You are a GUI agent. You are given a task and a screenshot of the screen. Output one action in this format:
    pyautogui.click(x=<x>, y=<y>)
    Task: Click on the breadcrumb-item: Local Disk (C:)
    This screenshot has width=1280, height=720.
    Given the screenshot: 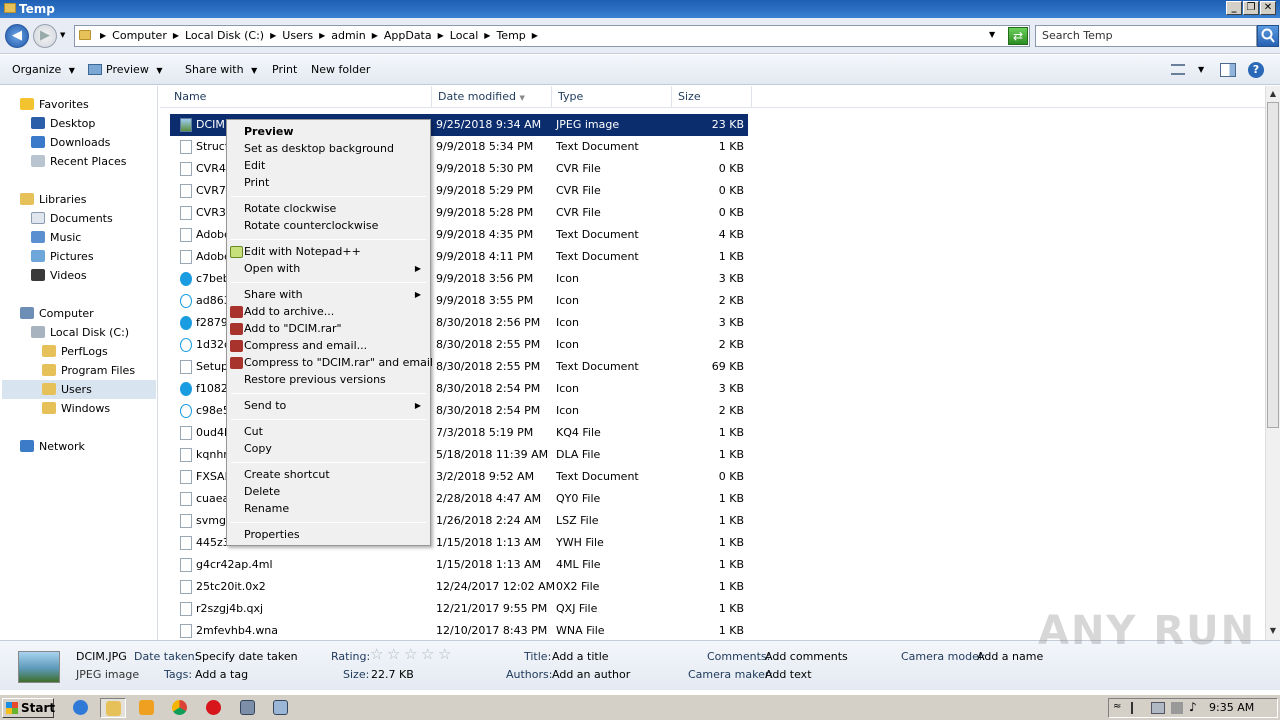 What is the action you would take?
    pyautogui.click(x=224, y=36)
    